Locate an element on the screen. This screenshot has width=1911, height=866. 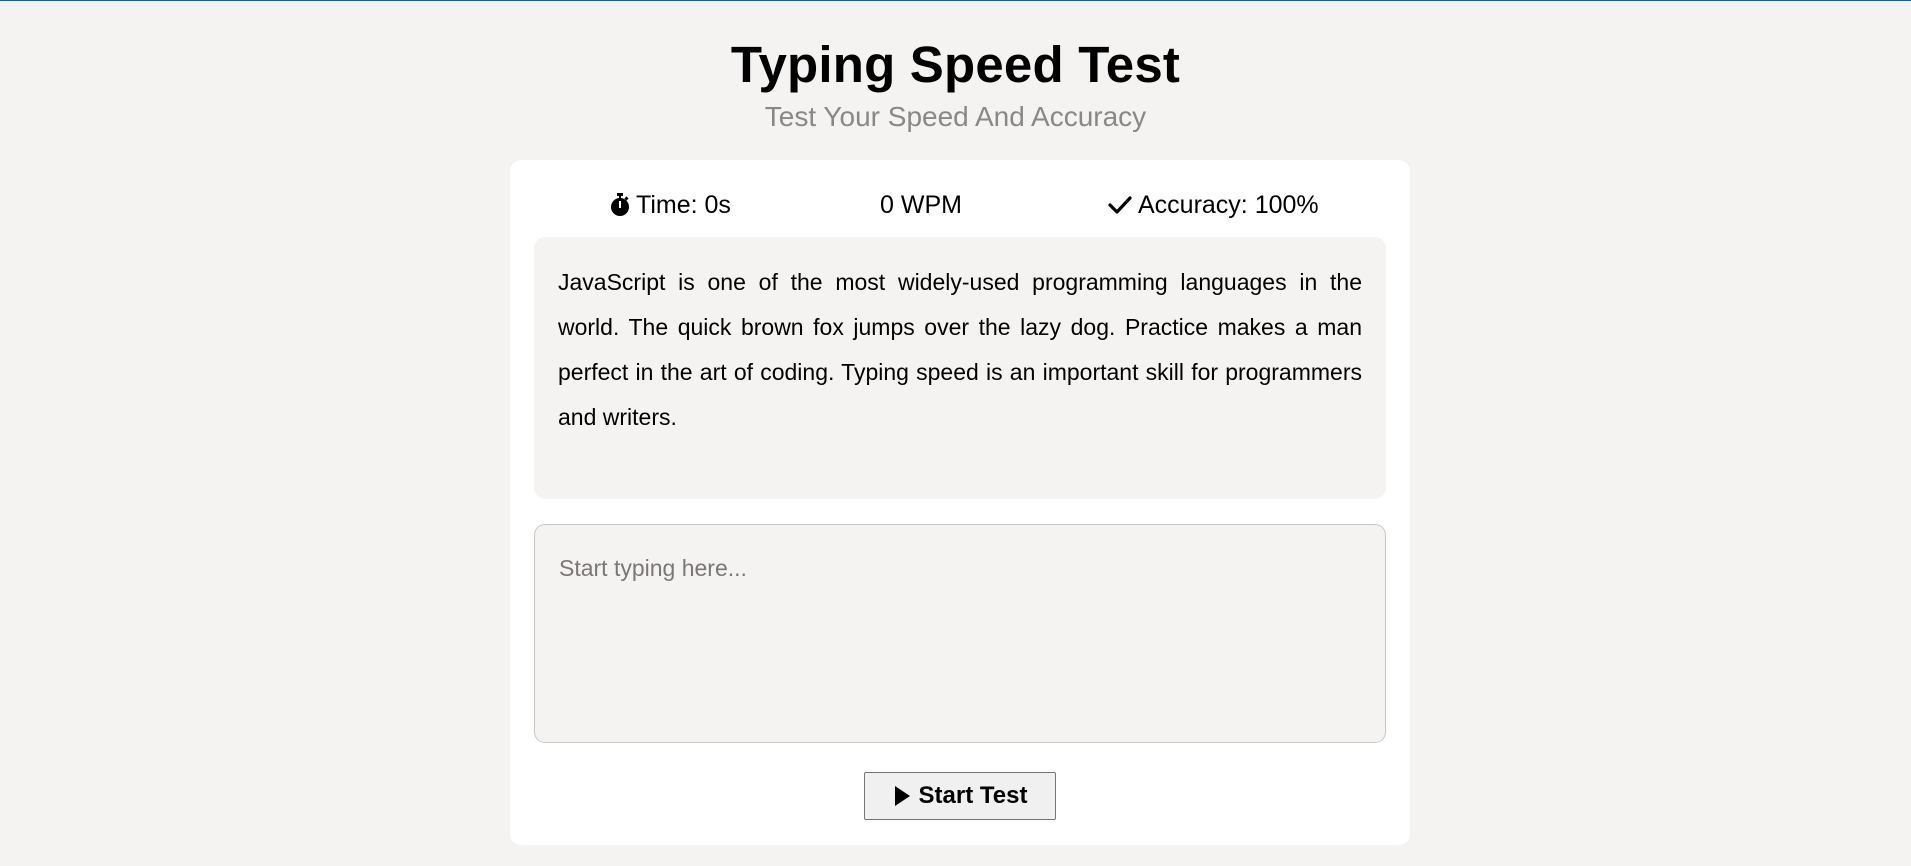
start-test-label: Start Test is located at coordinates (973, 795).